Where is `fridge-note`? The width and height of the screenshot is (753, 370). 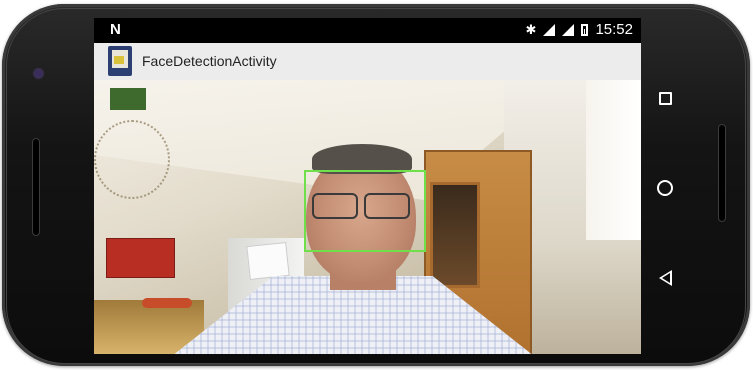
fridge-note is located at coordinates (268, 261).